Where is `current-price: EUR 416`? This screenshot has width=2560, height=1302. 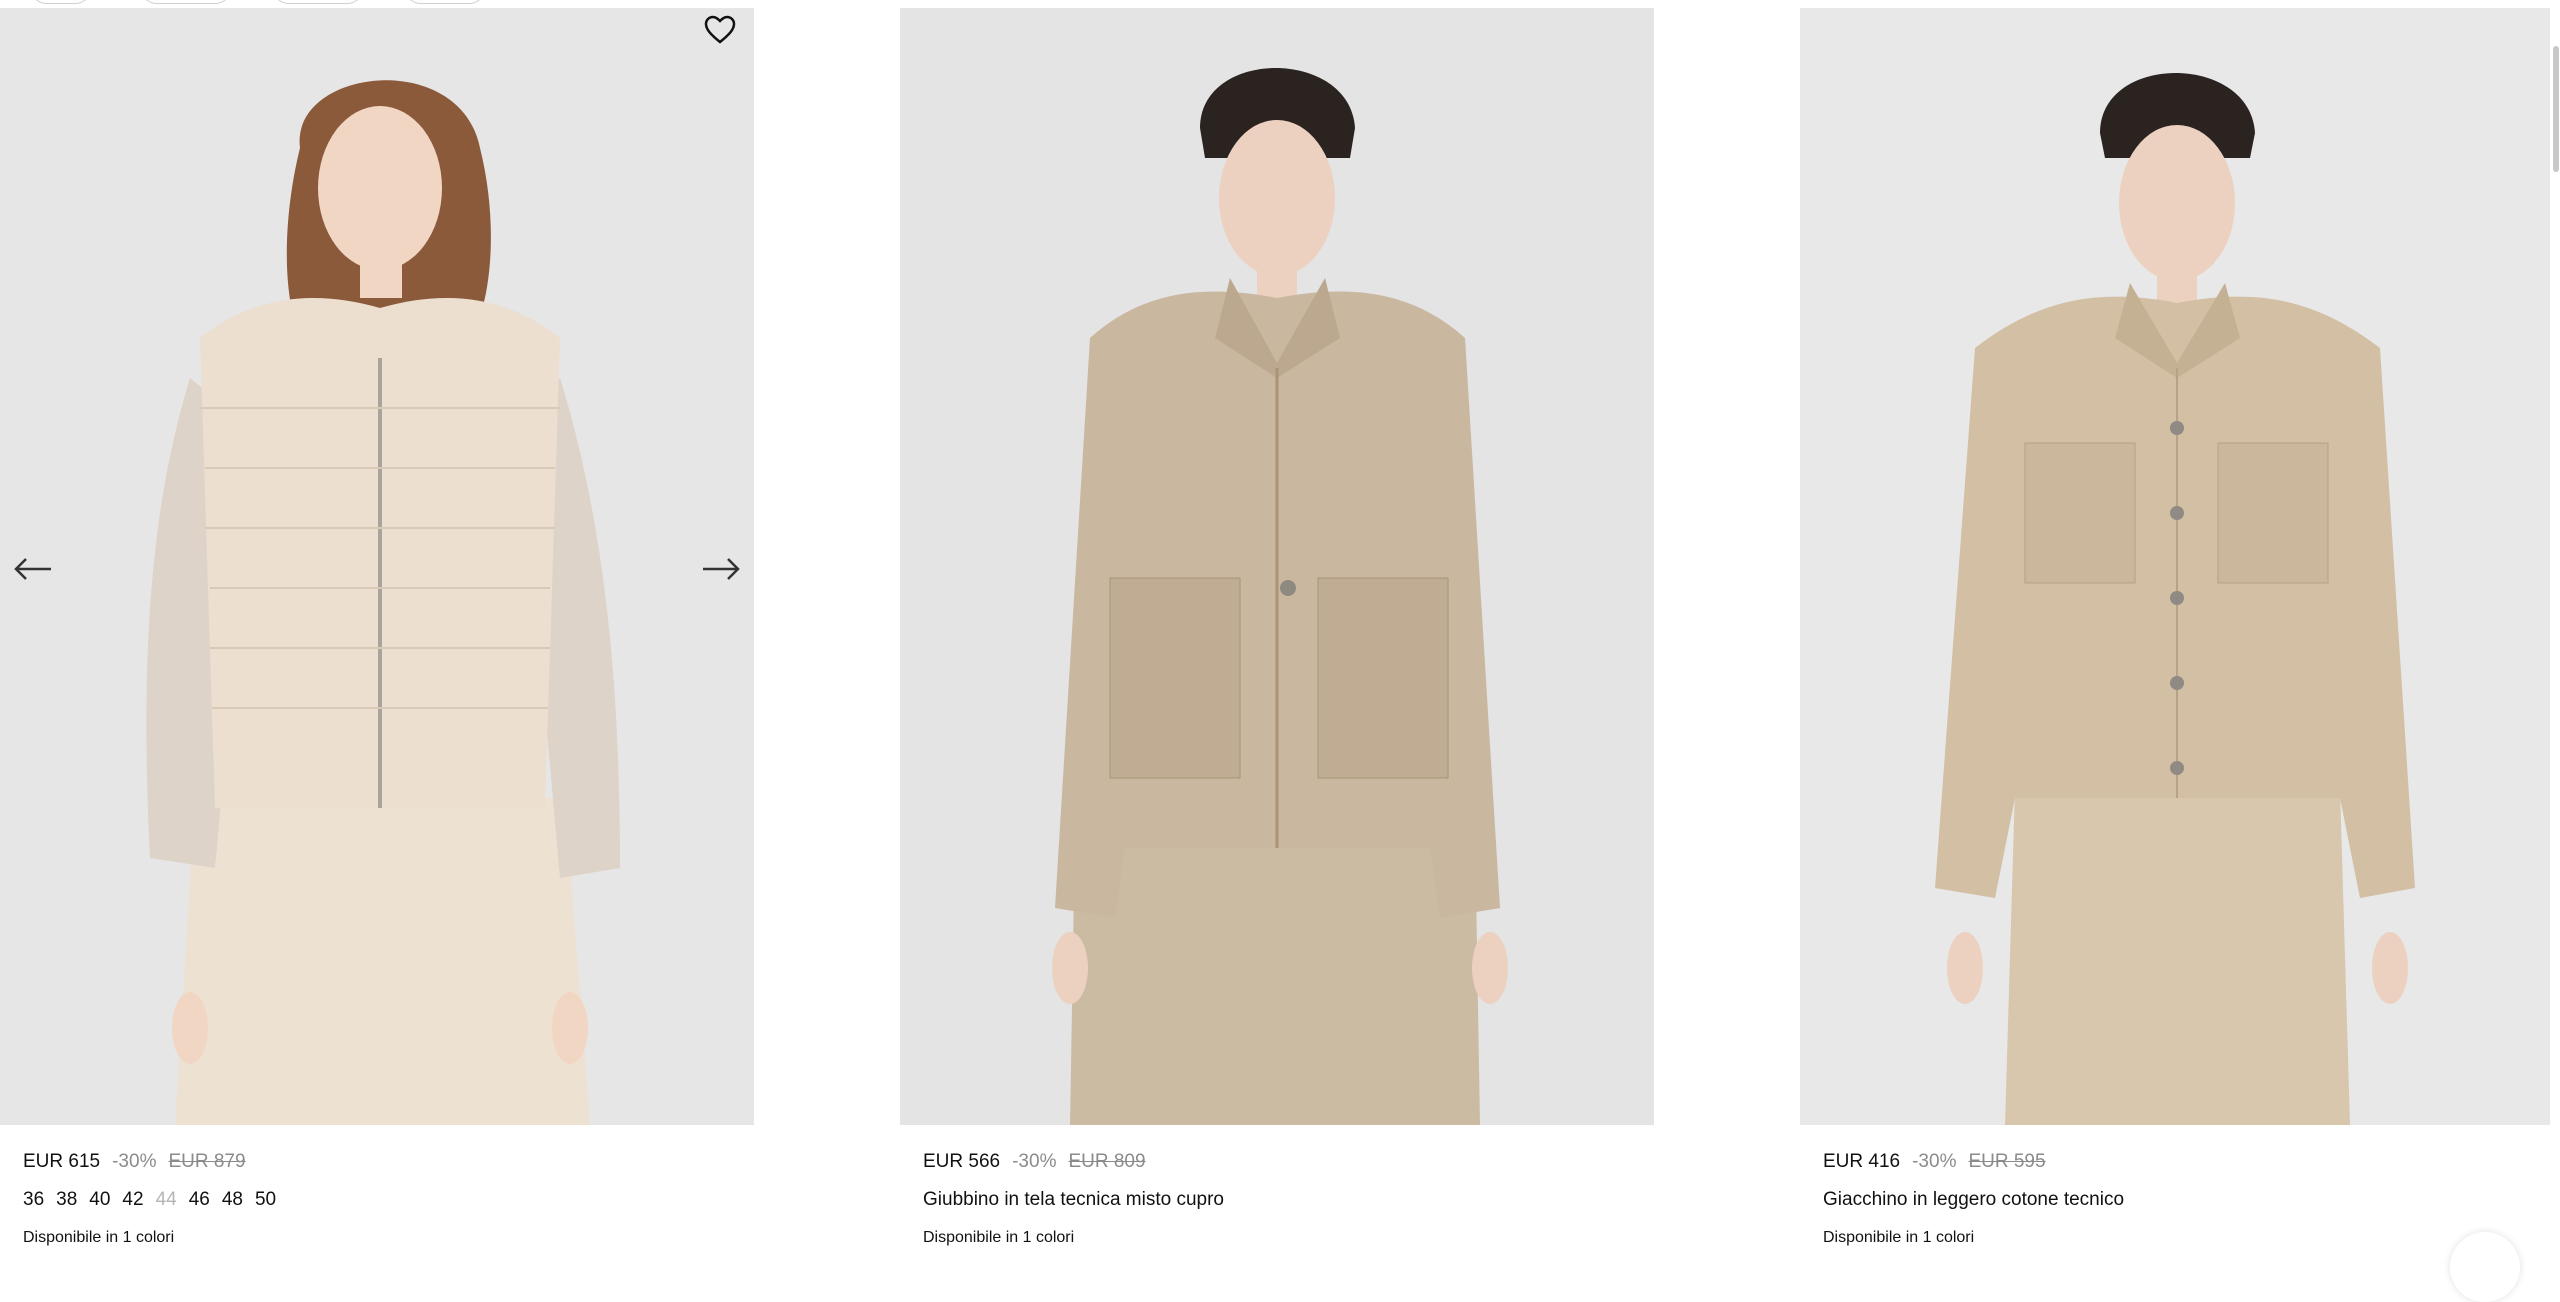
current-price: EUR 416 is located at coordinates (1862, 1161).